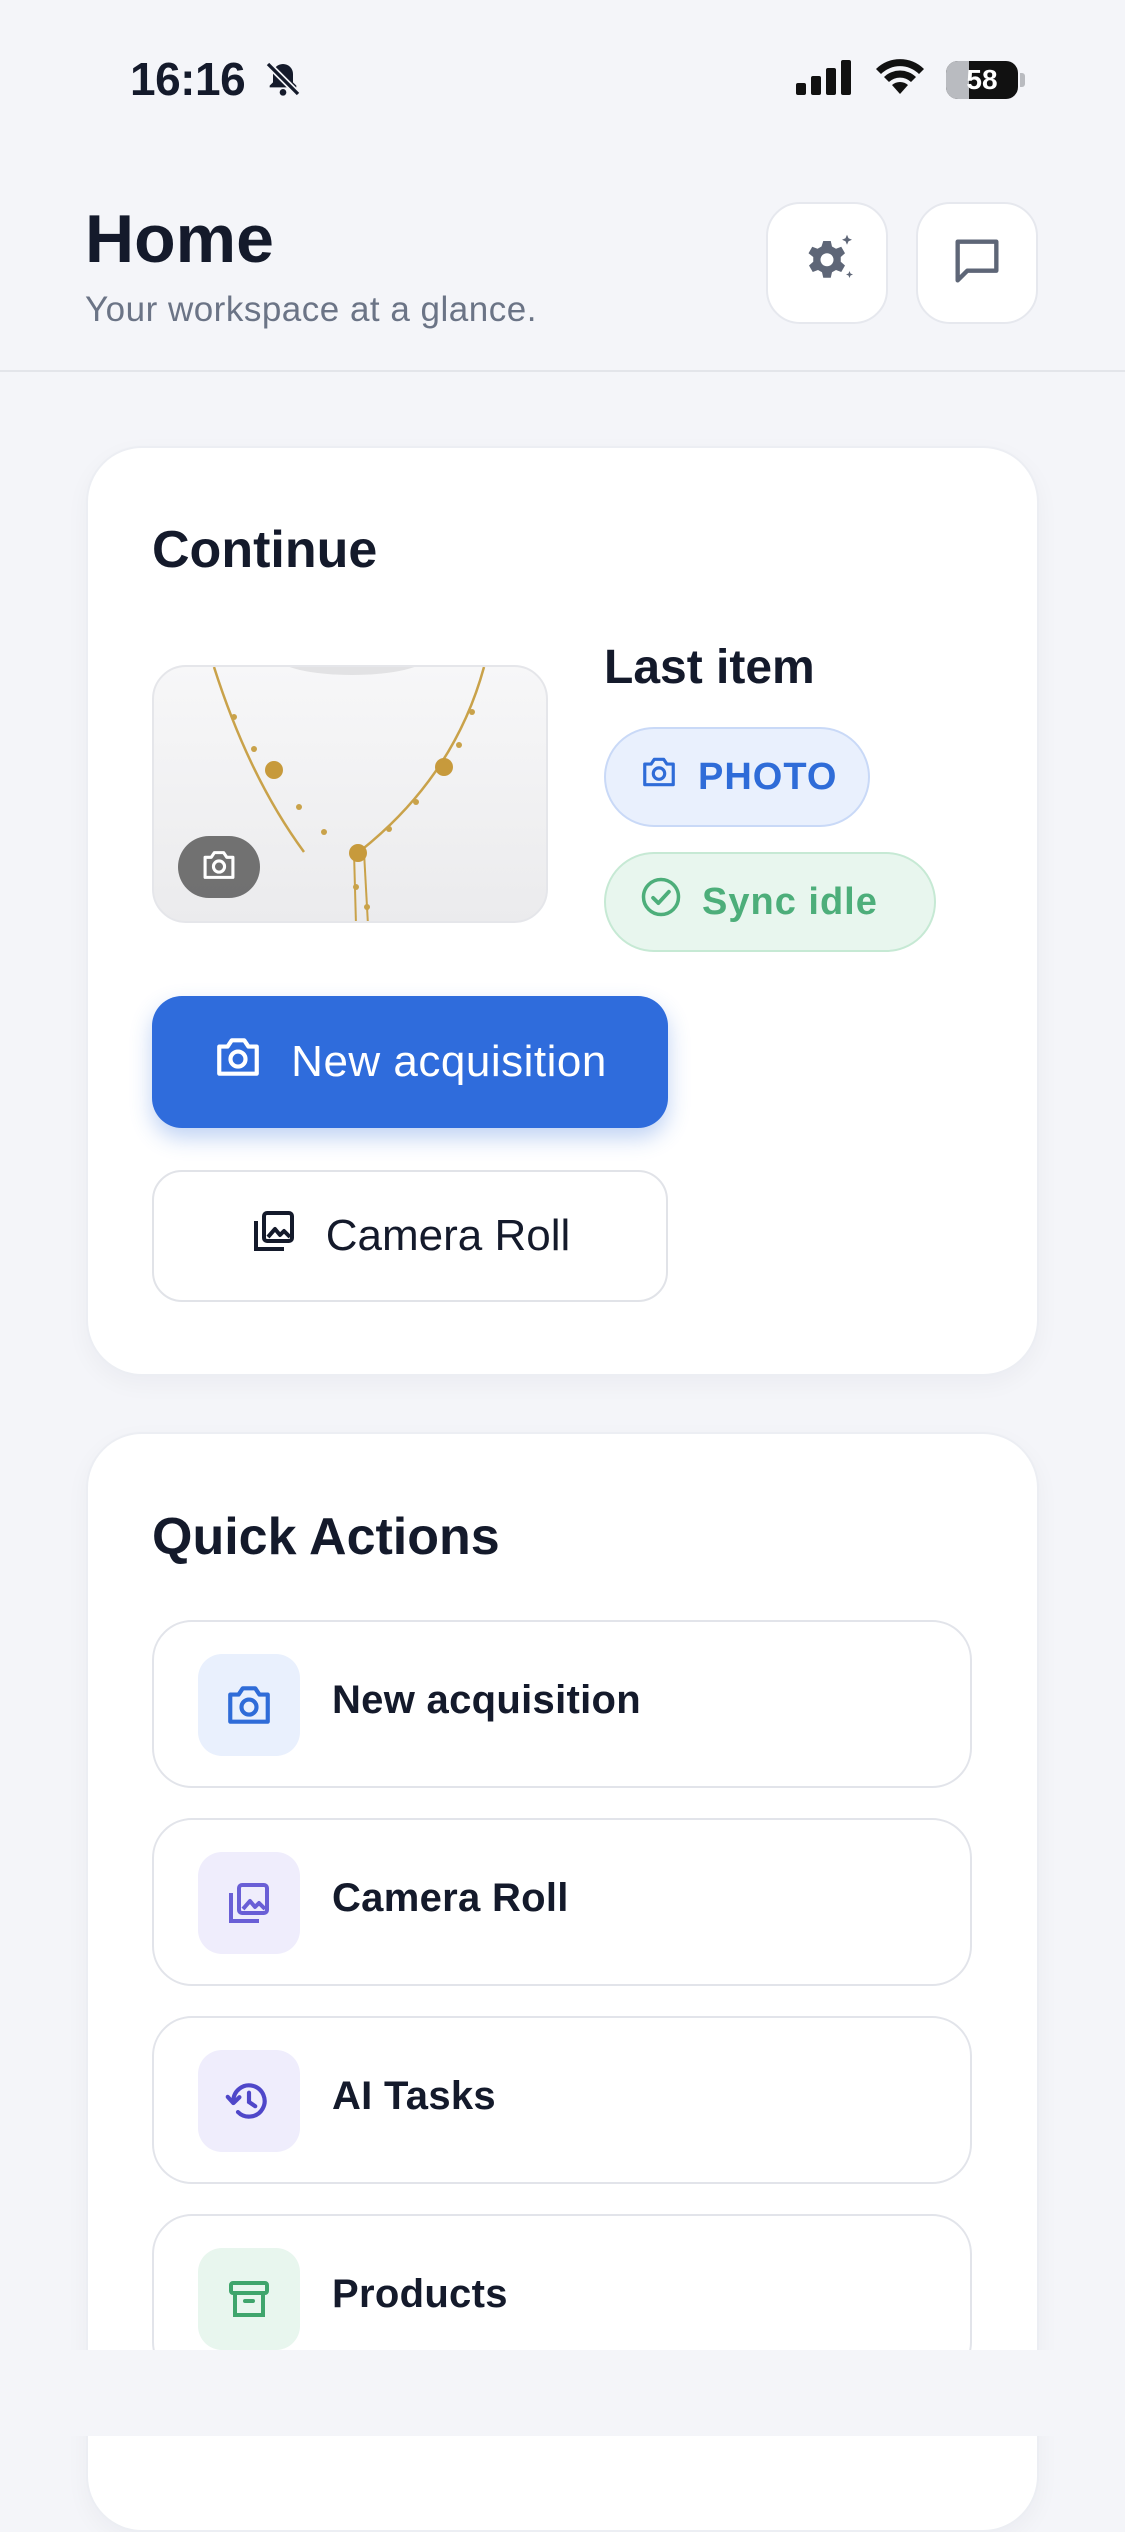 This screenshot has width=1125, height=2532. I want to click on quick-actions-title: Quick Actions, so click(326, 1537).